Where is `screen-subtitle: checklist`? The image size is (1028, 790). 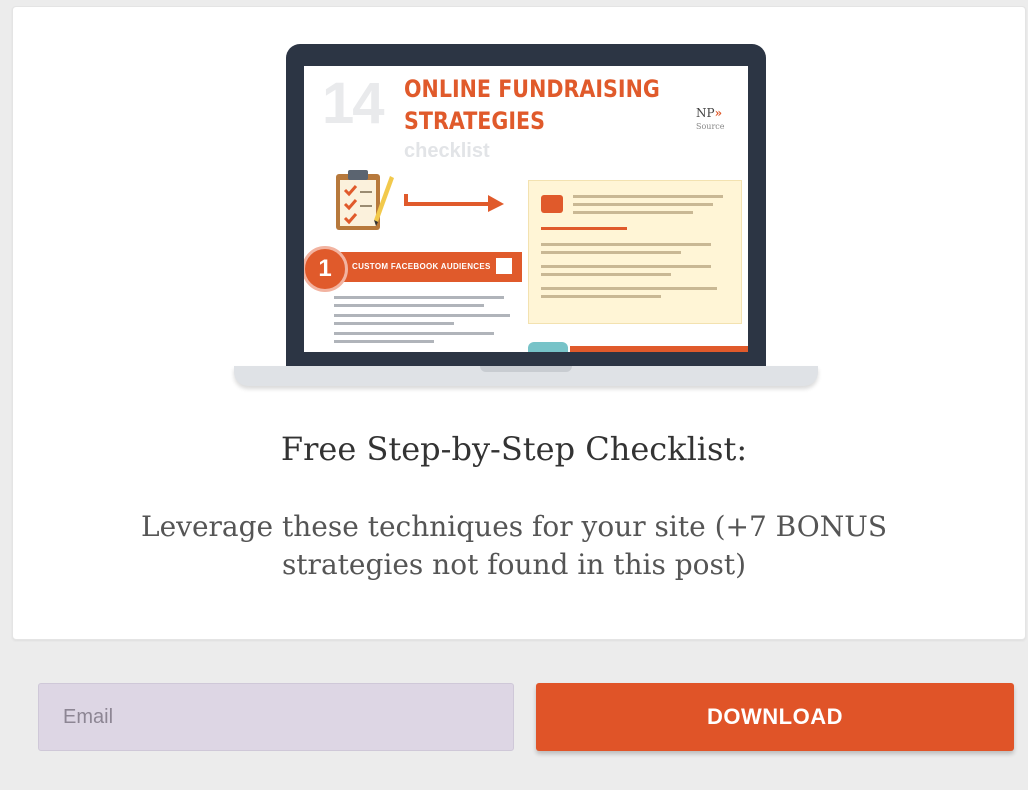
screen-subtitle: checklist is located at coordinates (447, 151).